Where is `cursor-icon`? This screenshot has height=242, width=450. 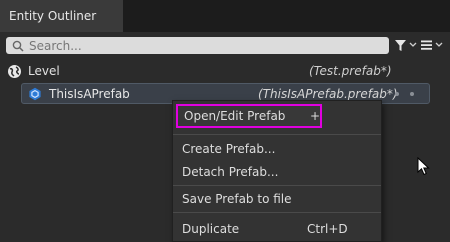
cursor-icon is located at coordinates (423, 166).